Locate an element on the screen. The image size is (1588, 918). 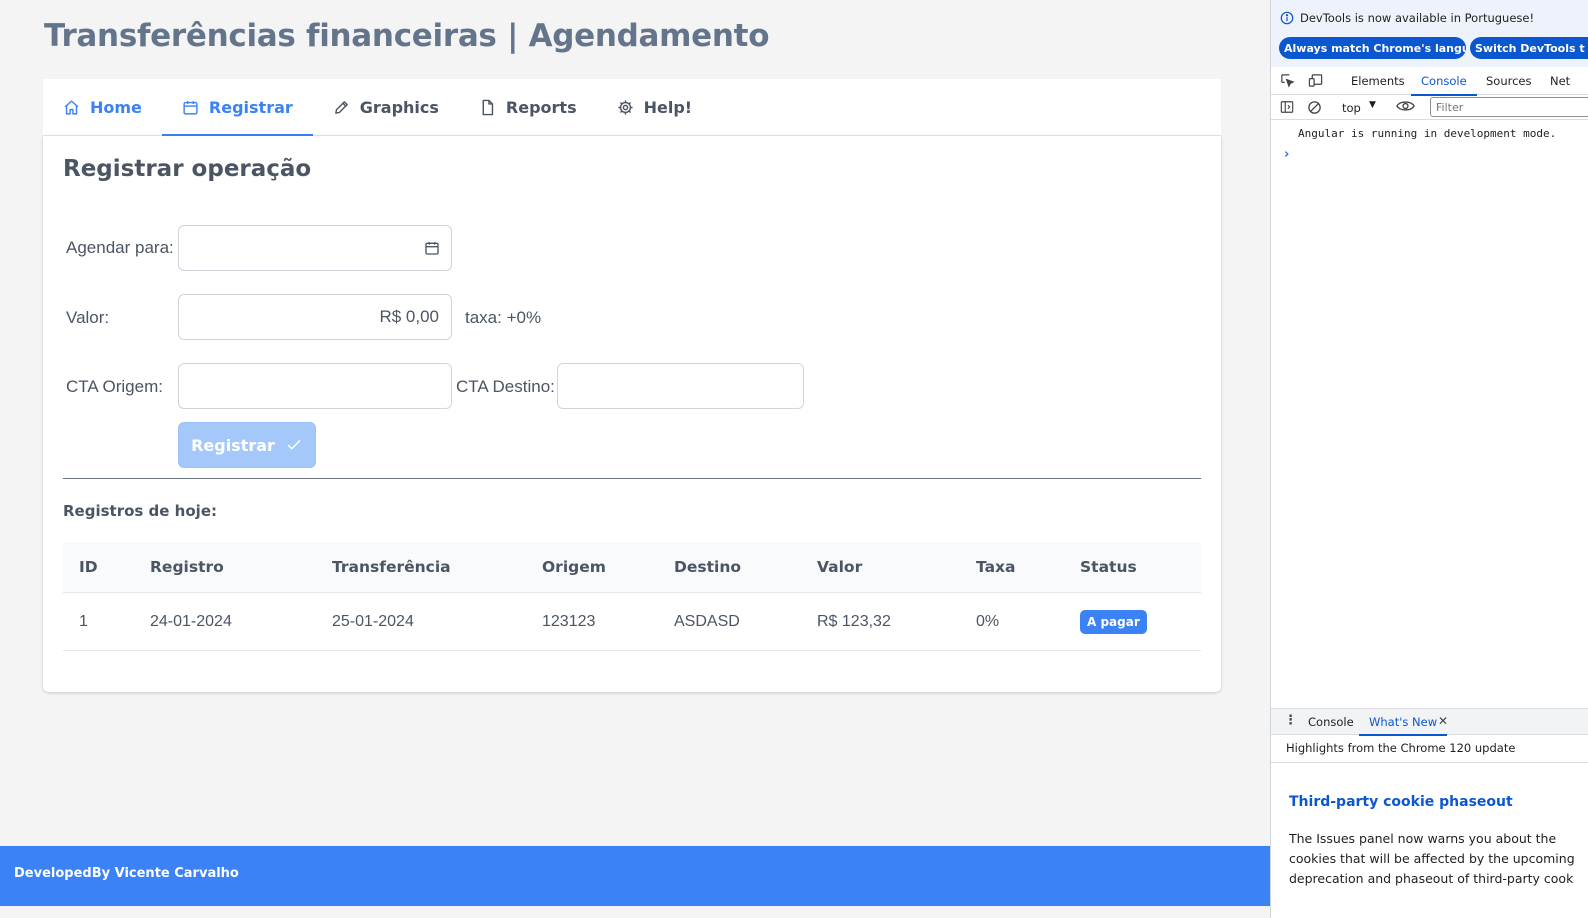
form-title: Registrar operação is located at coordinates (187, 169).